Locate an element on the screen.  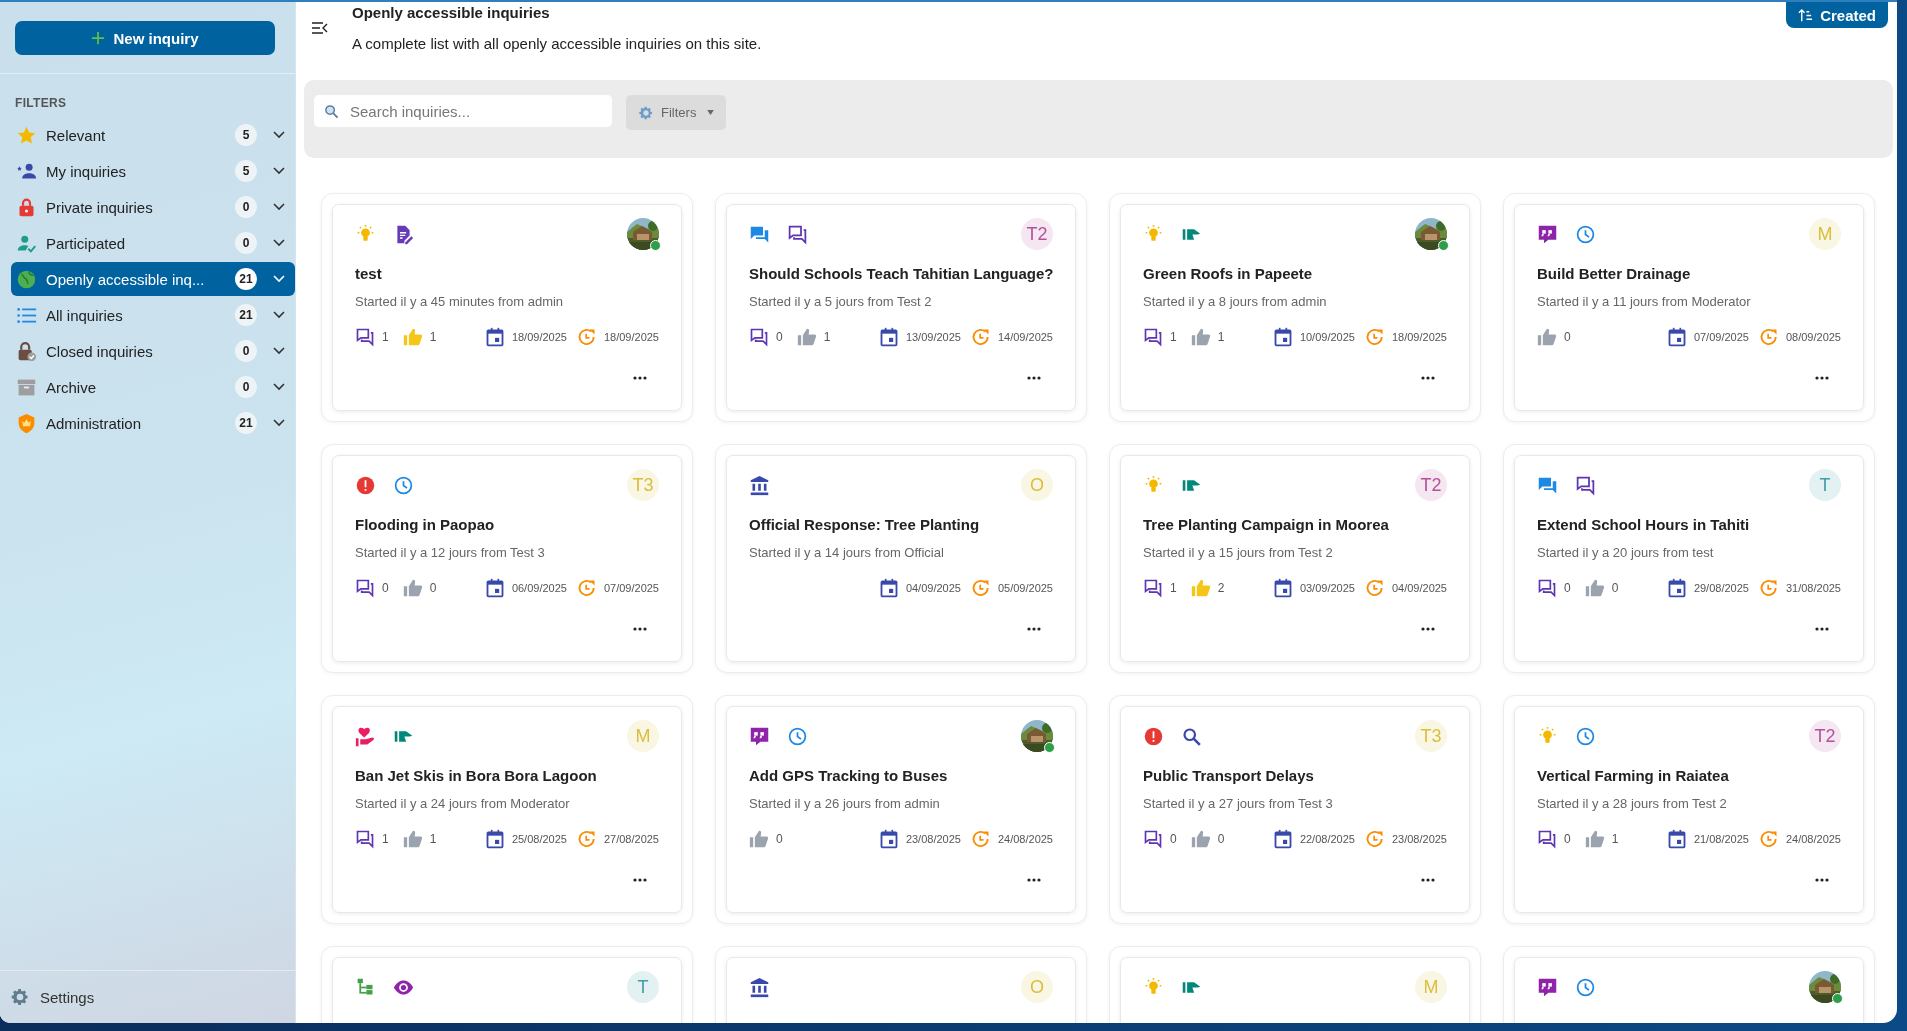
sidebar-item: Administration 21 is located at coordinates (153, 423).